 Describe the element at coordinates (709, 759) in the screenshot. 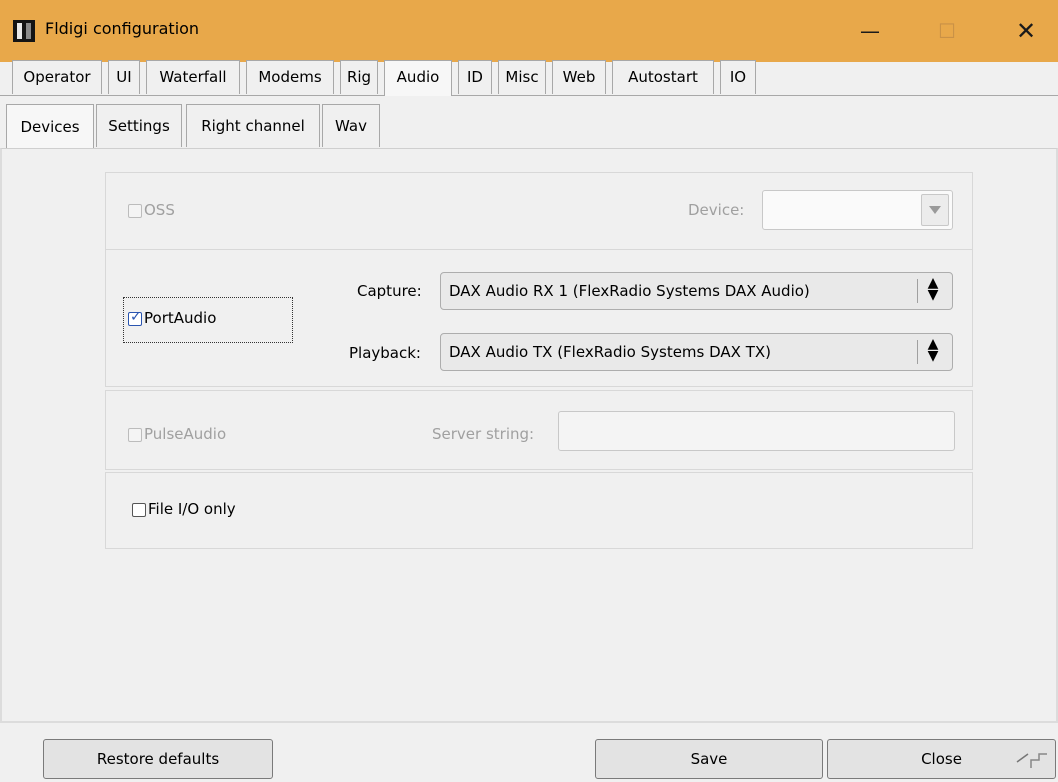

I see `save-button: Save` at that location.